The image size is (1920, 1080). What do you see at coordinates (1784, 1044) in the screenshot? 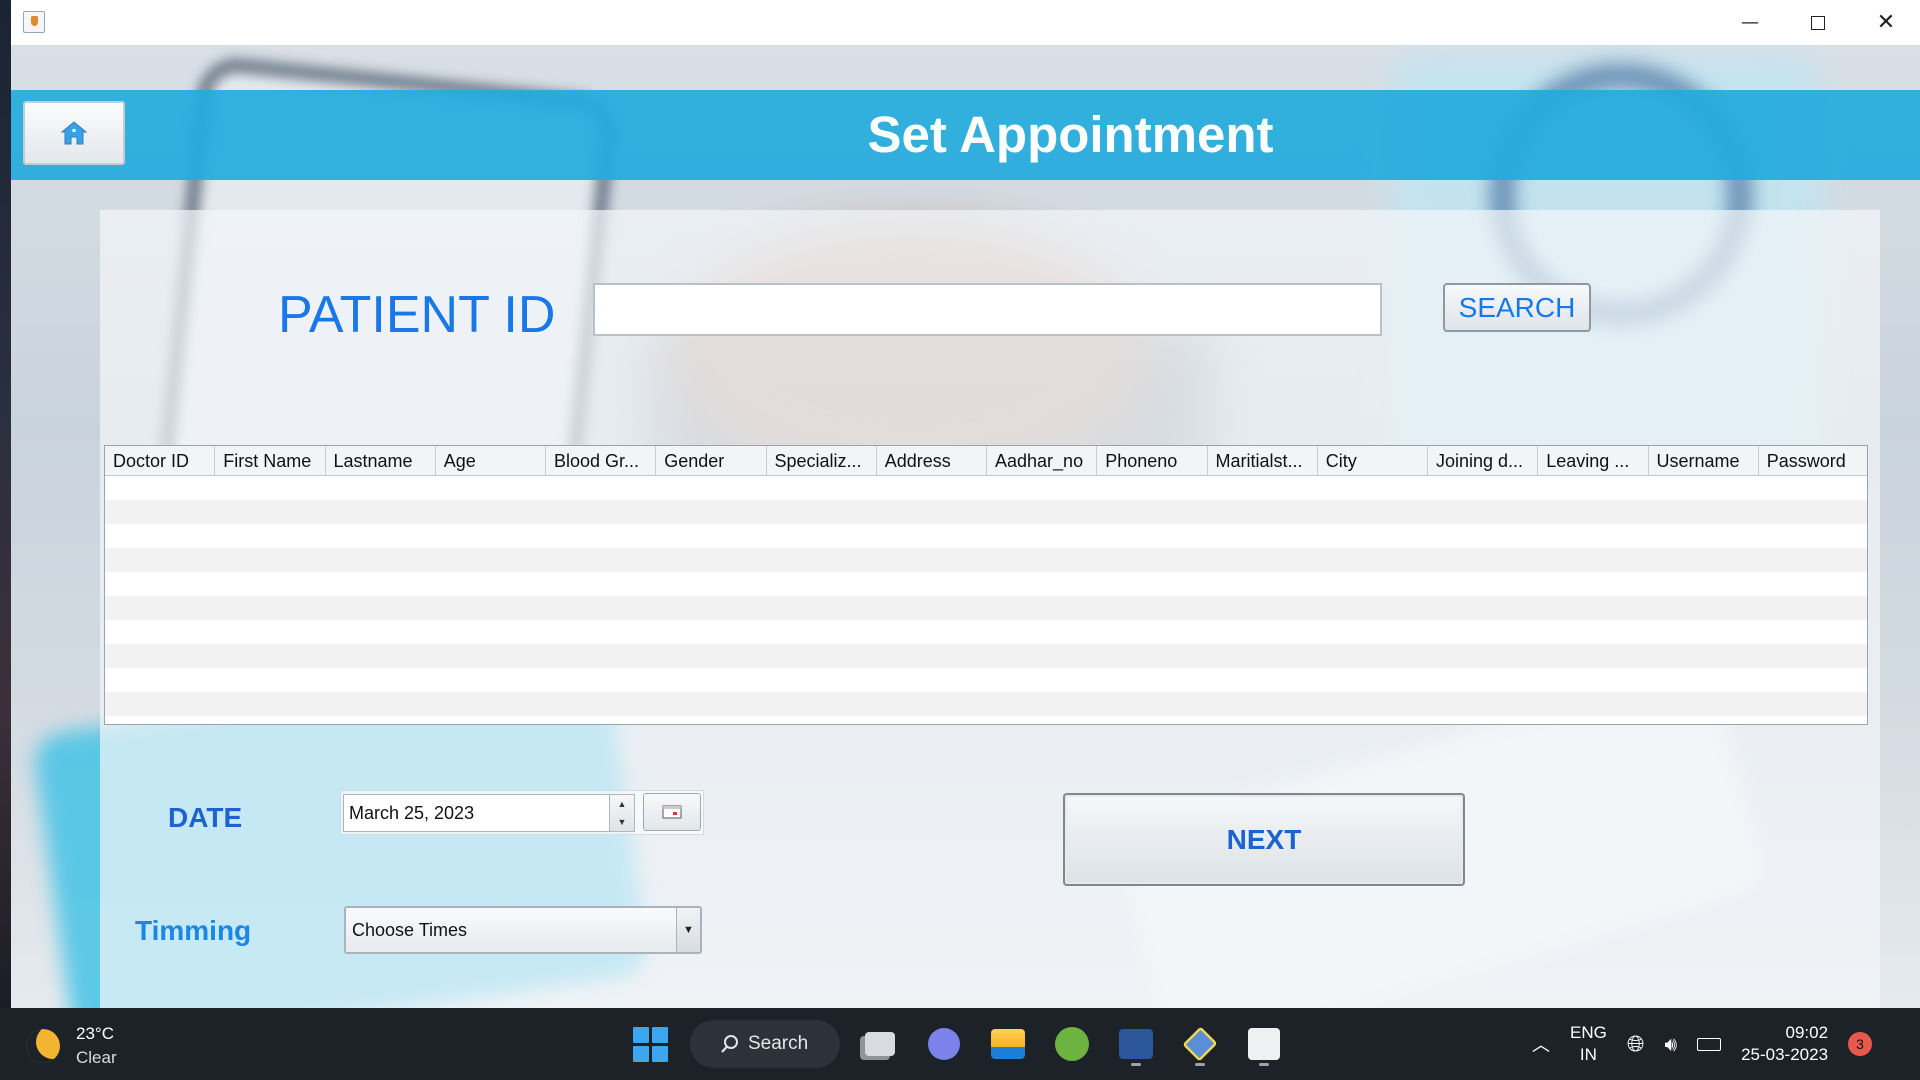
I see `clock: 09:02 25-03-2023` at bounding box center [1784, 1044].